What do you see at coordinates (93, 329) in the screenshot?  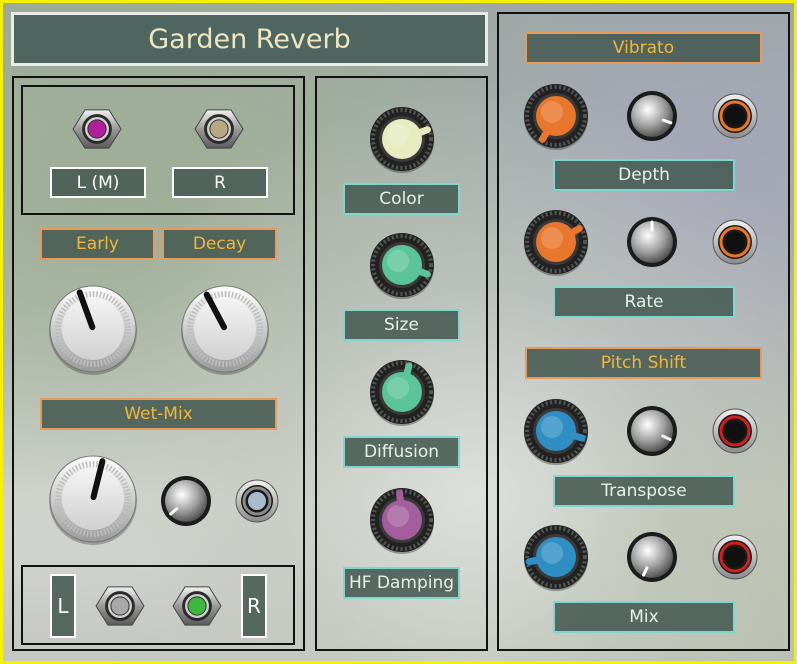 I see `early-knob` at bounding box center [93, 329].